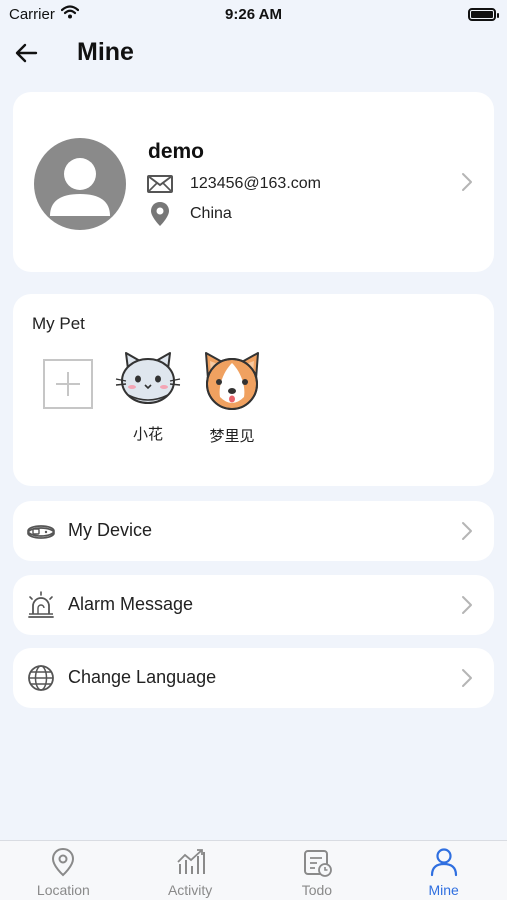 This screenshot has height=900, width=507. I want to click on menu-item-alarm-message: Alarm Message, so click(253, 605).